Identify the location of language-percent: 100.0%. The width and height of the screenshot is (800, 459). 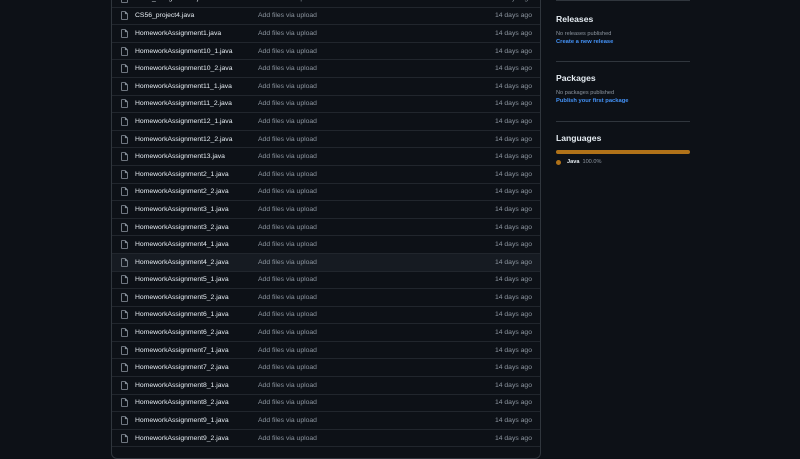
(592, 162).